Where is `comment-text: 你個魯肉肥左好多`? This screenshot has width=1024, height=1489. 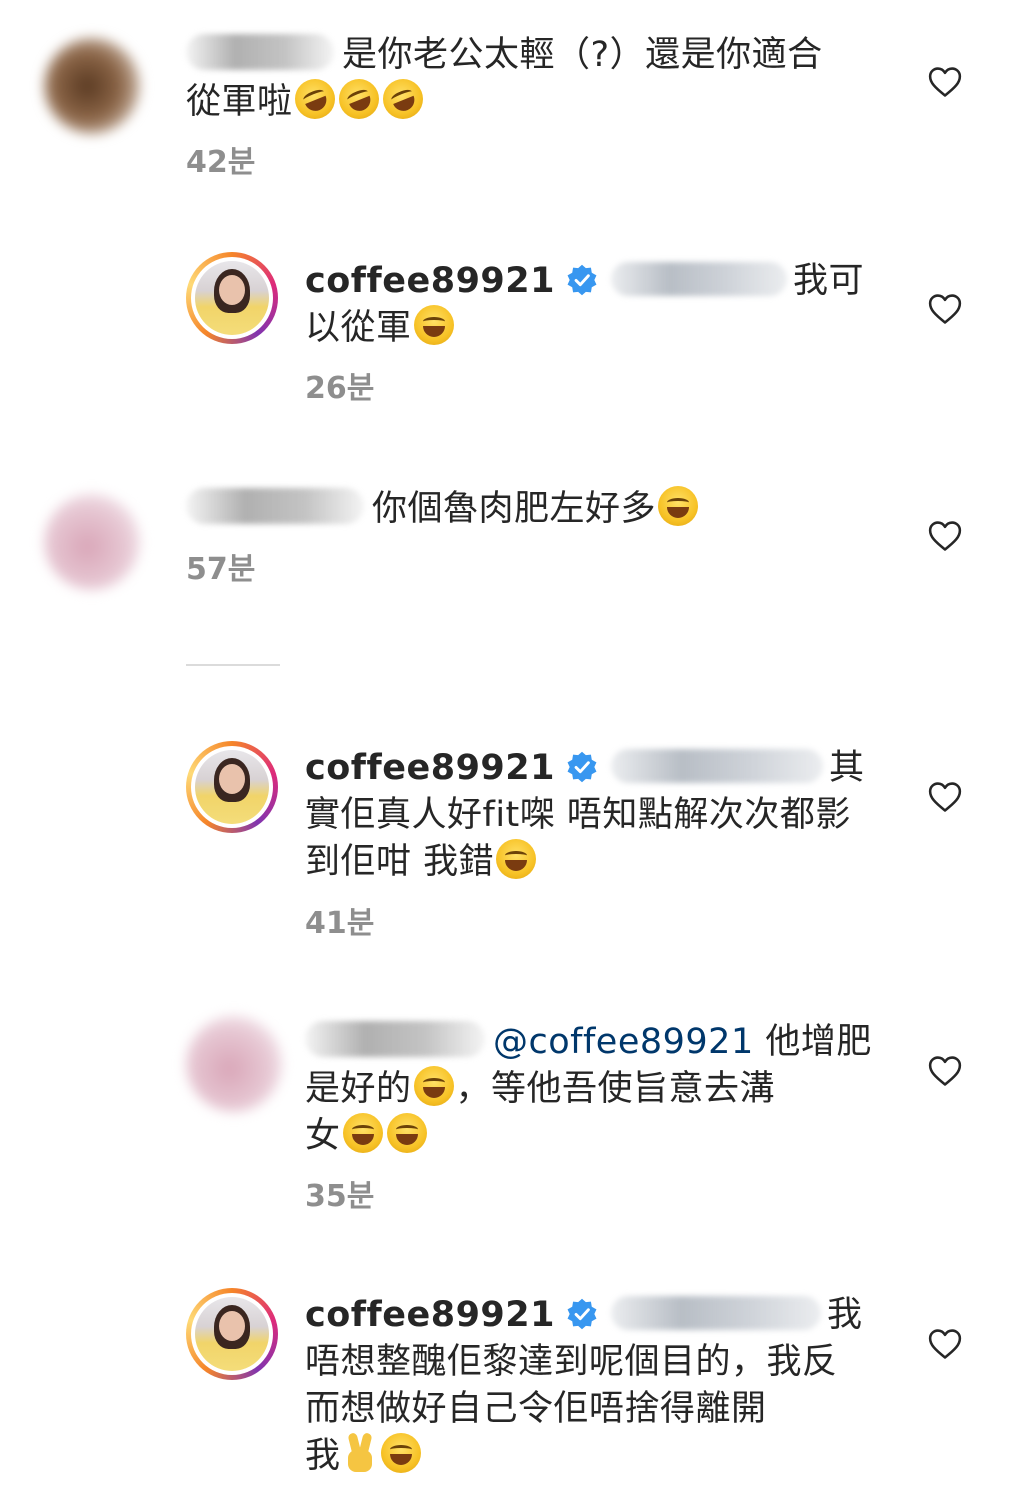 comment-text: 你個魯肉肥左好多 is located at coordinates (546, 509).